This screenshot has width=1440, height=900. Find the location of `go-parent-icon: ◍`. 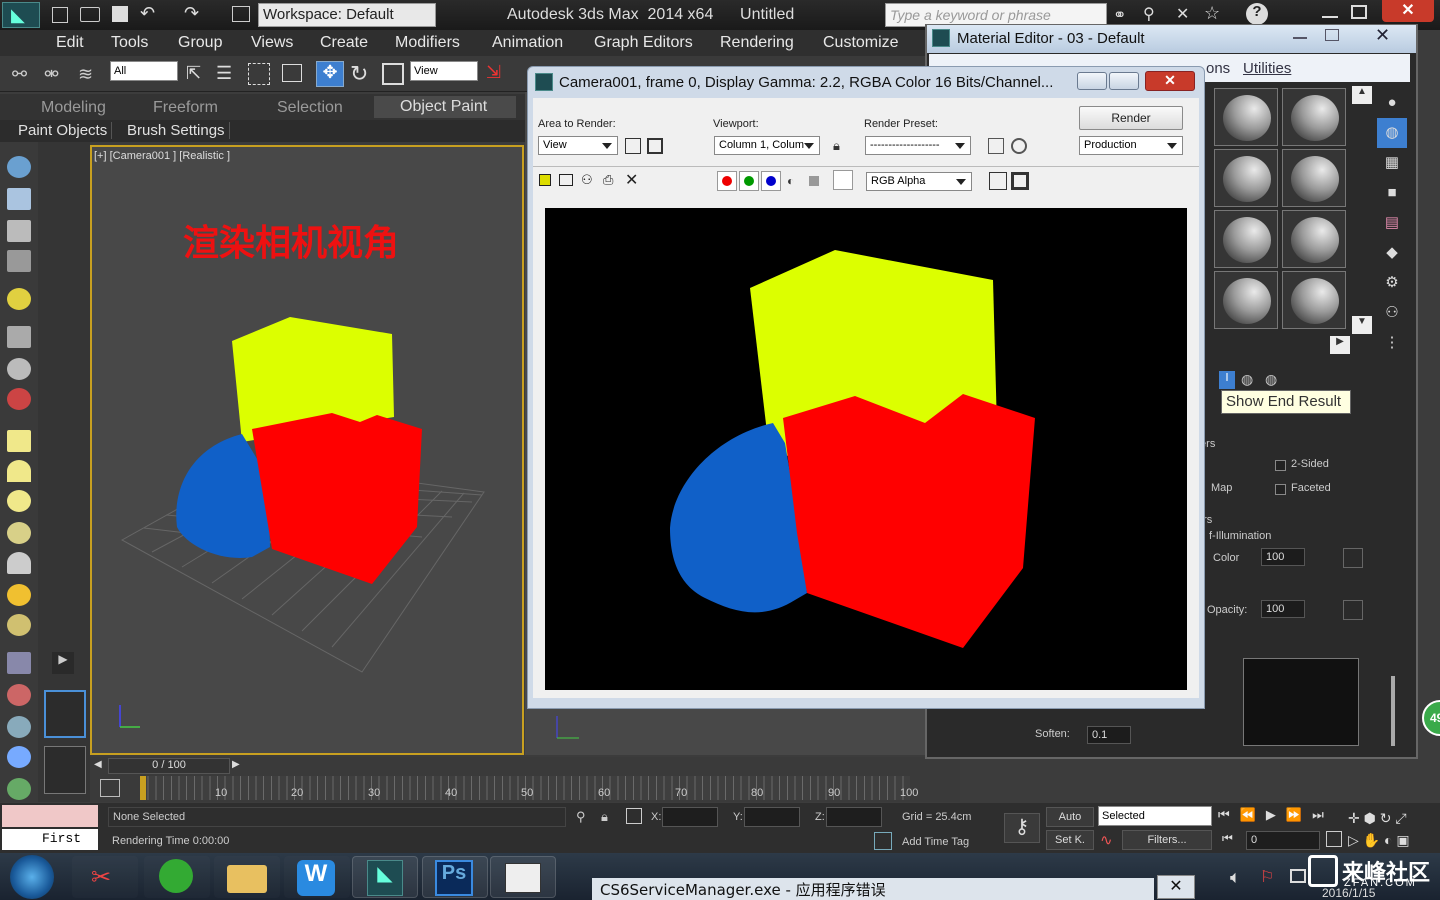

go-parent-icon: ◍ is located at coordinates (1271, 379).